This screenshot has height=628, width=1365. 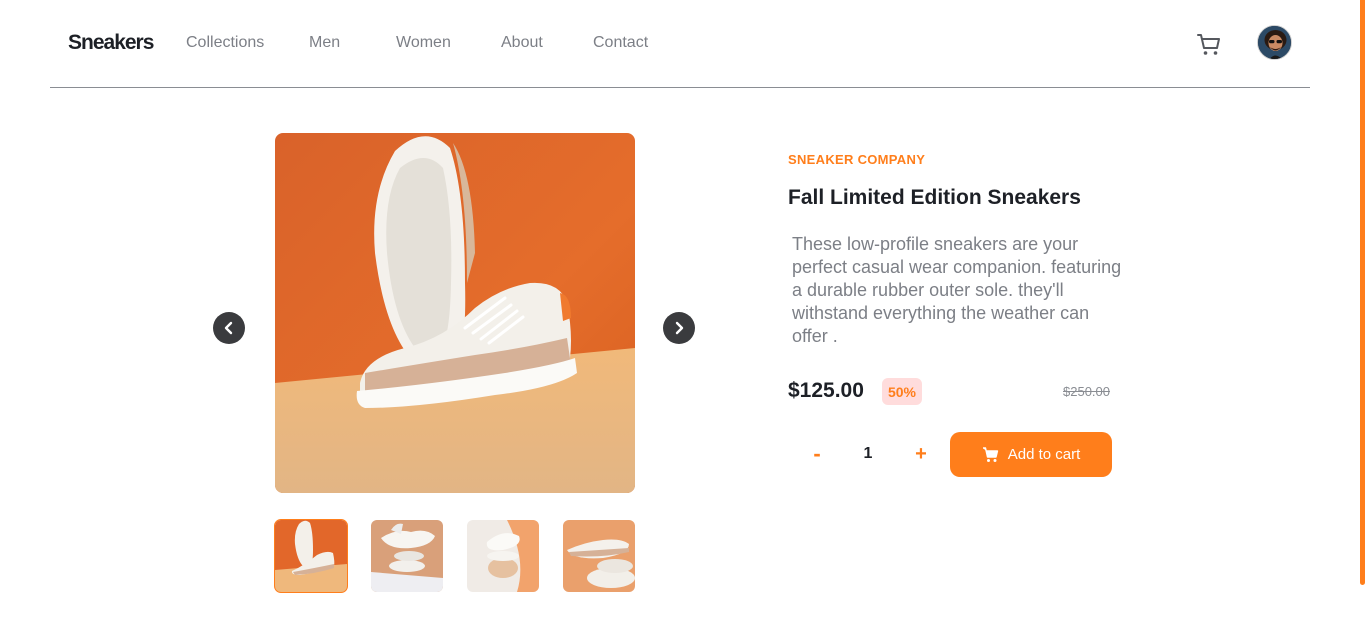 I want to click on next-image-button, so click(x=679, y=328).